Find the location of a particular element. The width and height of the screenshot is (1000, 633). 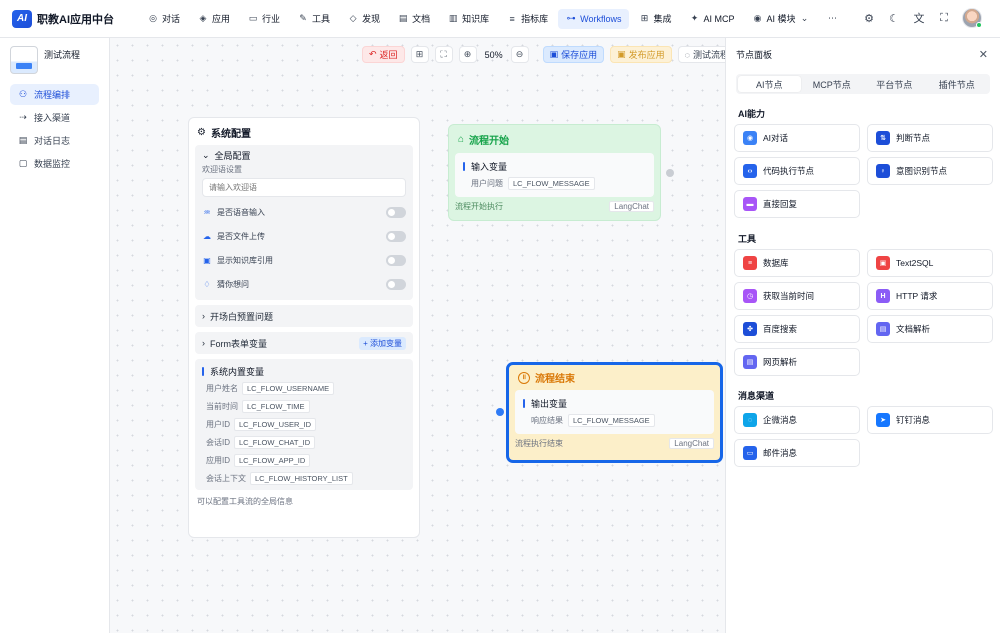

form-vars-section: › Form表单变量 + 添加变量 is located at coordinates (304, 343).